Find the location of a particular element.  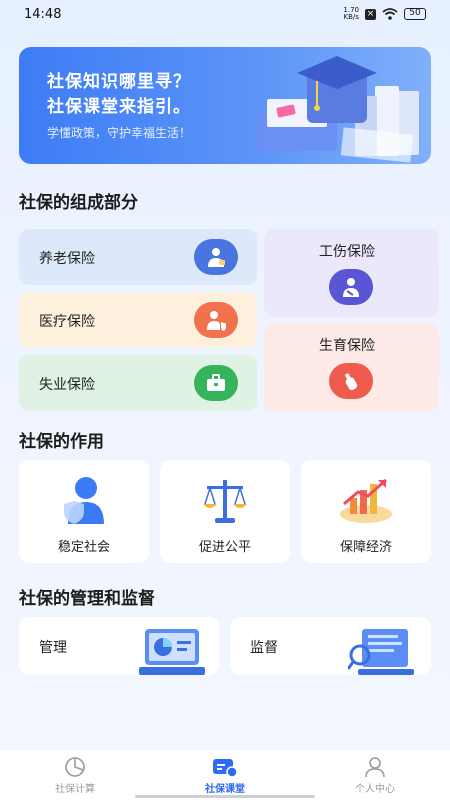

card-unemployment-insurance: 失业保险 is located at coordinates (138, 383).